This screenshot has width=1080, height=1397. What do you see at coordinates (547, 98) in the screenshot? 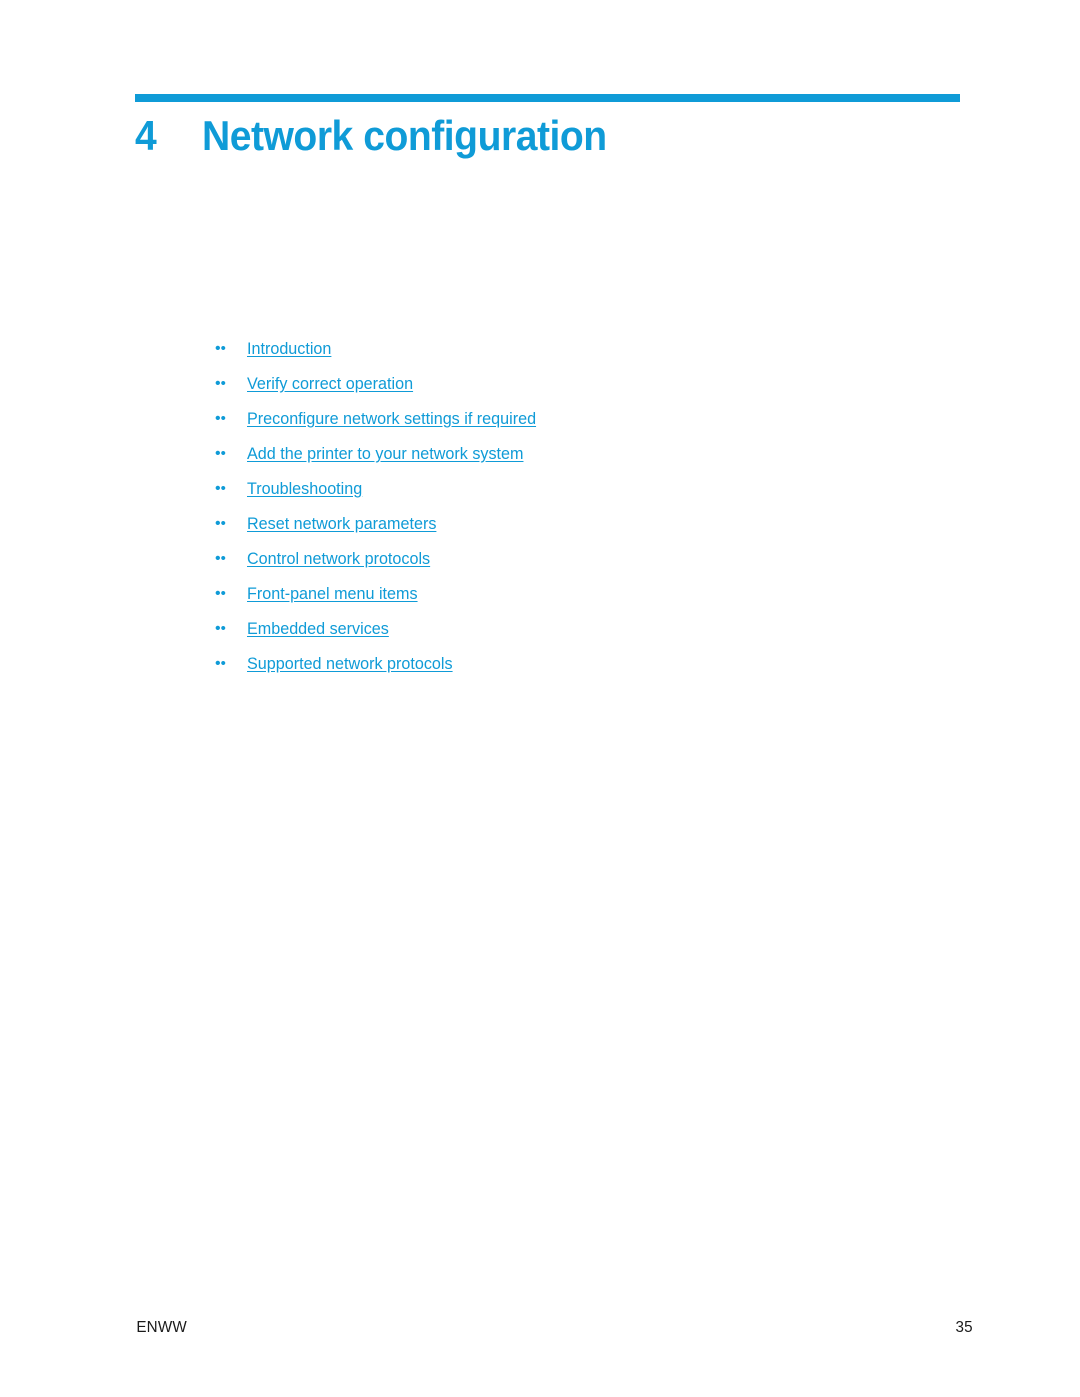
I see `chapter-header-rule` at bounding box center [547, 98].